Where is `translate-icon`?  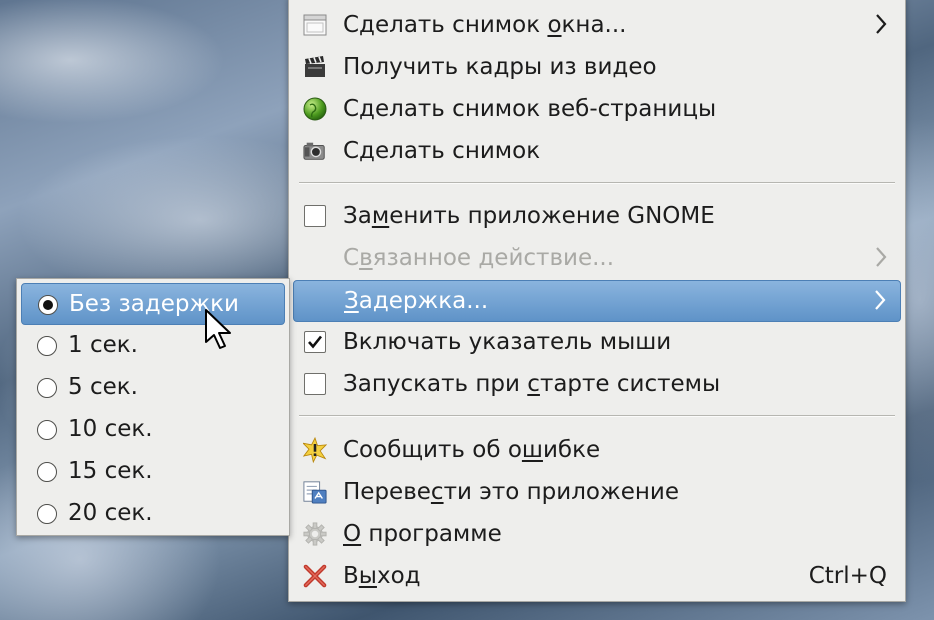 translate-icon is located at coordinates (315, 492).